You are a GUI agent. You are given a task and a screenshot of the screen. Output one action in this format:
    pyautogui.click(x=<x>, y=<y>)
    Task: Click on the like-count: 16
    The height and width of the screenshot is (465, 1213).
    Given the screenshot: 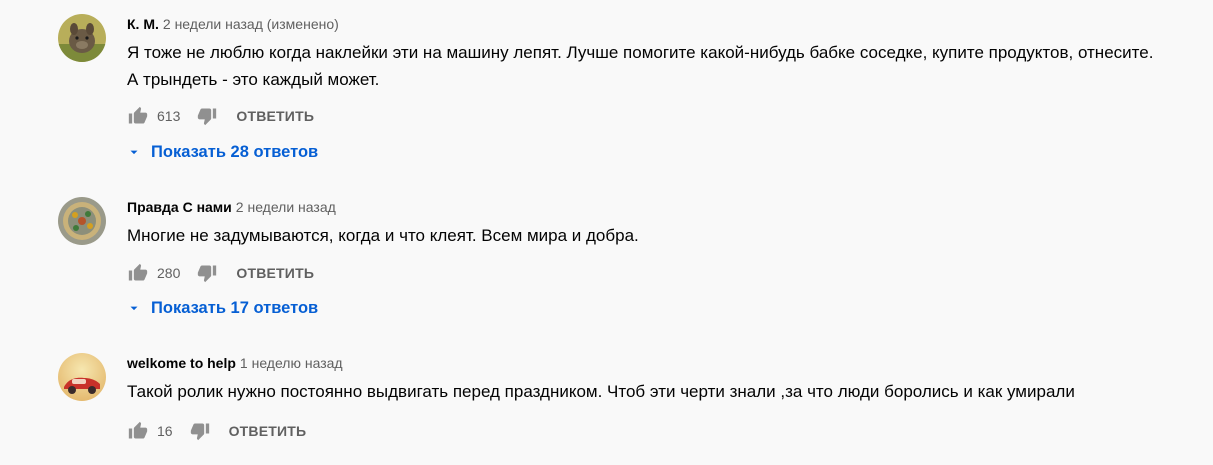 What is the action you would take?
    pyautogui.click(x=165, y=431)
    